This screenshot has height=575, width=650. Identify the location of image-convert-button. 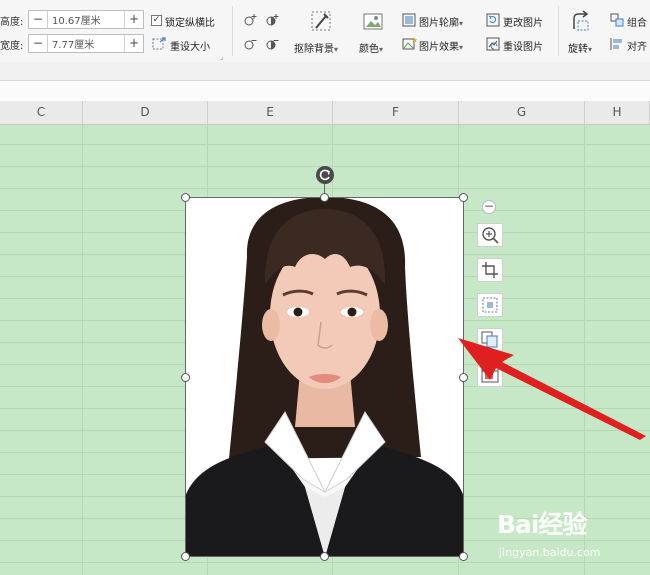
(490, 305).